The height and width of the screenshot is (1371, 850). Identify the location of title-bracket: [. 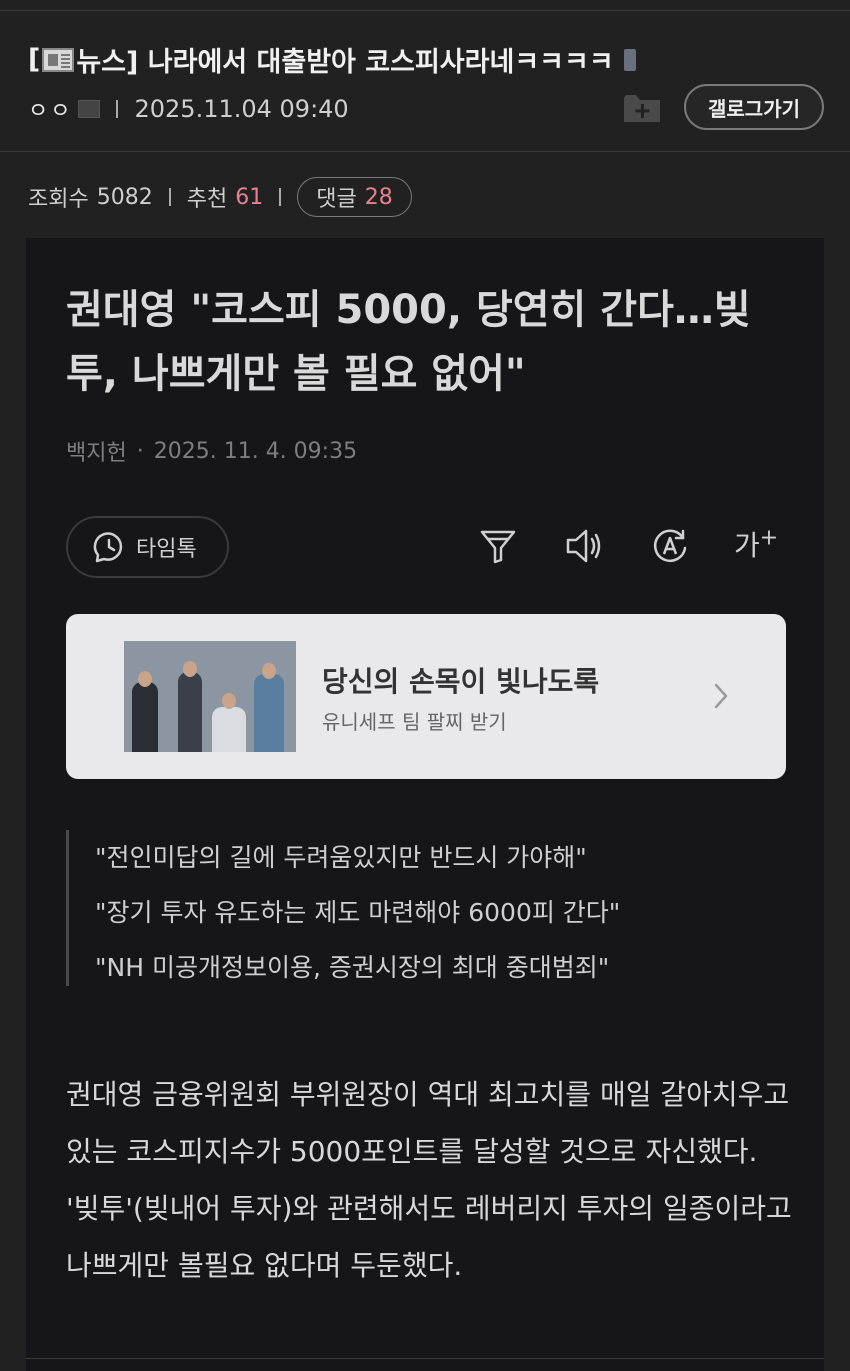
(34, 59).